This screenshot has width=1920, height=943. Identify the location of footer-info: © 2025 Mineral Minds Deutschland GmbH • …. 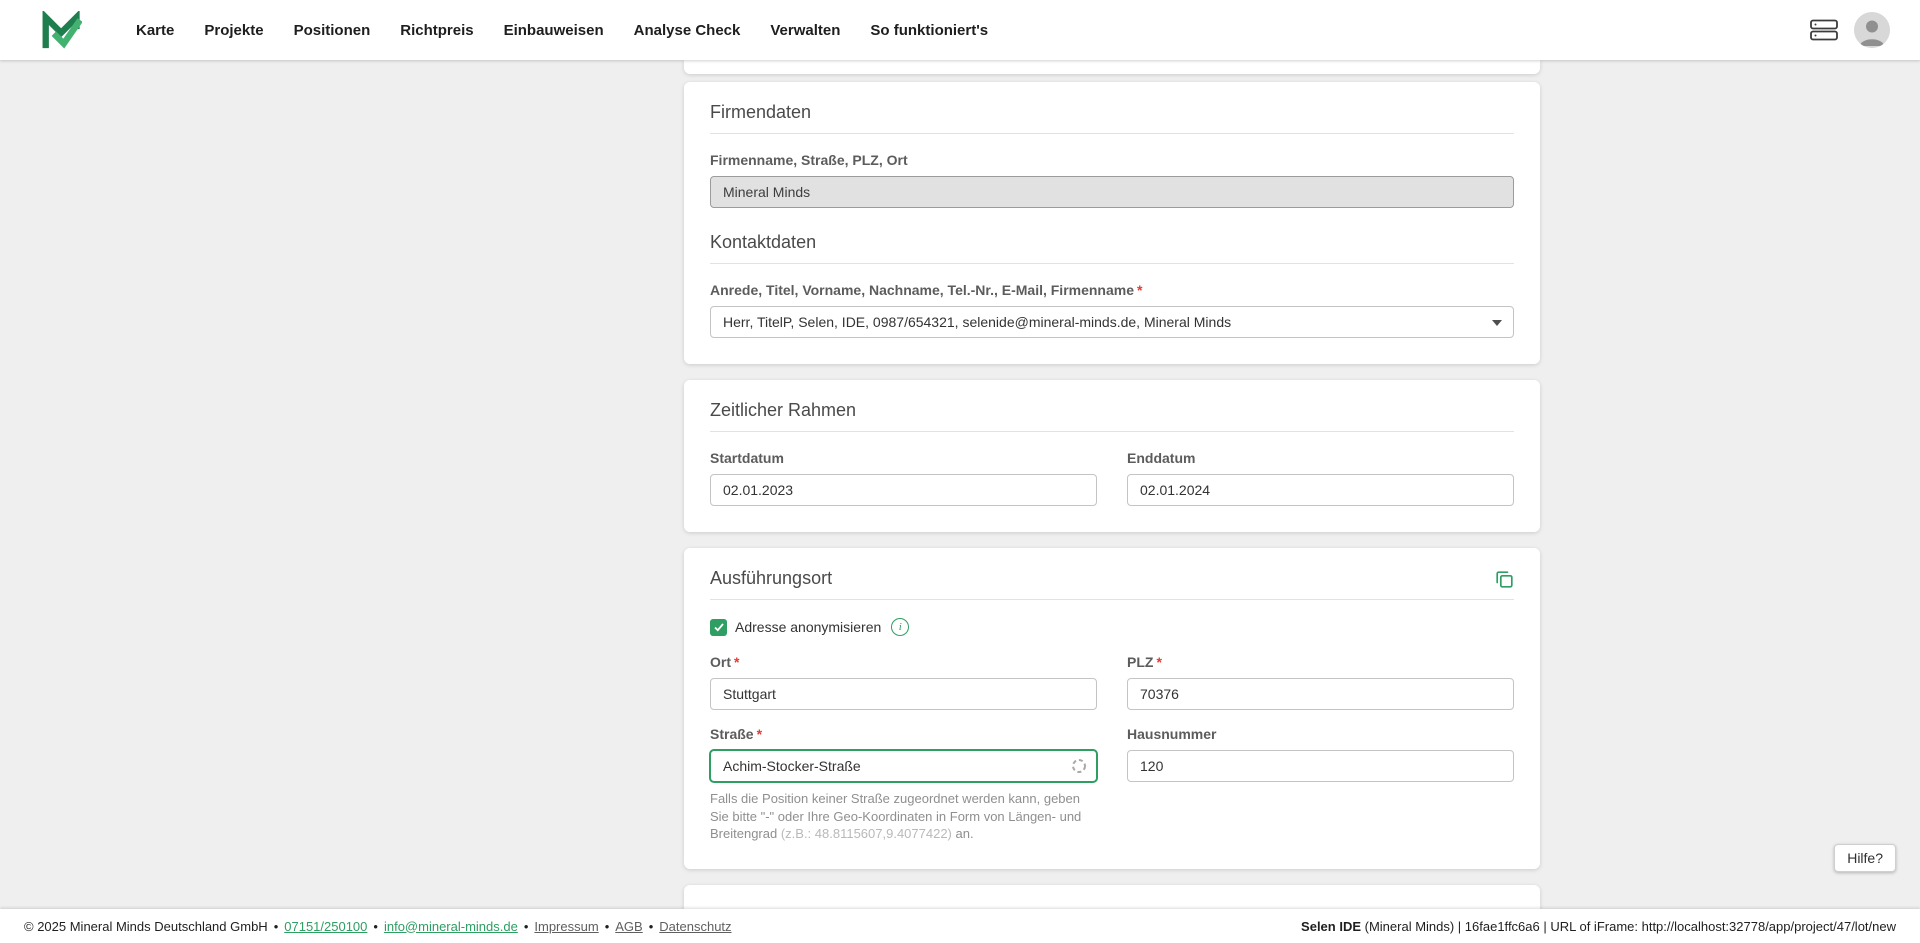
(378, 926).